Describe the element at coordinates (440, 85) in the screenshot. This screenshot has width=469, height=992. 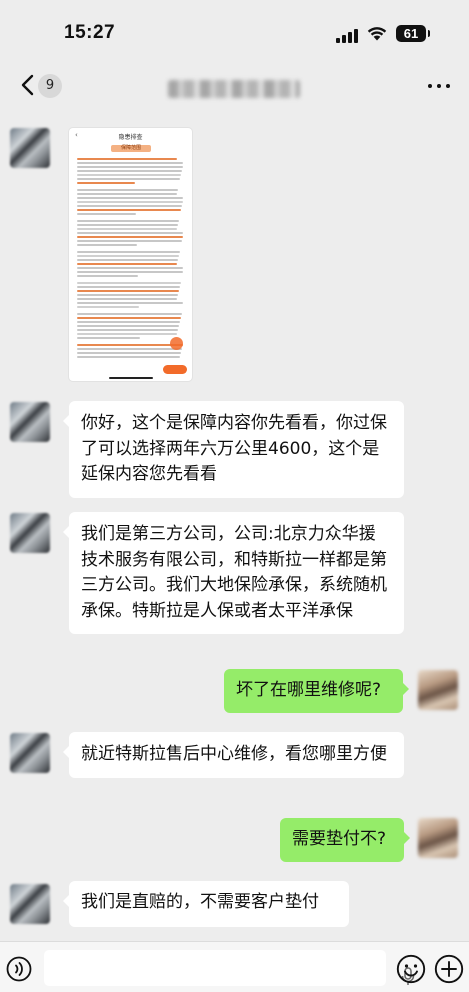
I see `more-icon` at that location.